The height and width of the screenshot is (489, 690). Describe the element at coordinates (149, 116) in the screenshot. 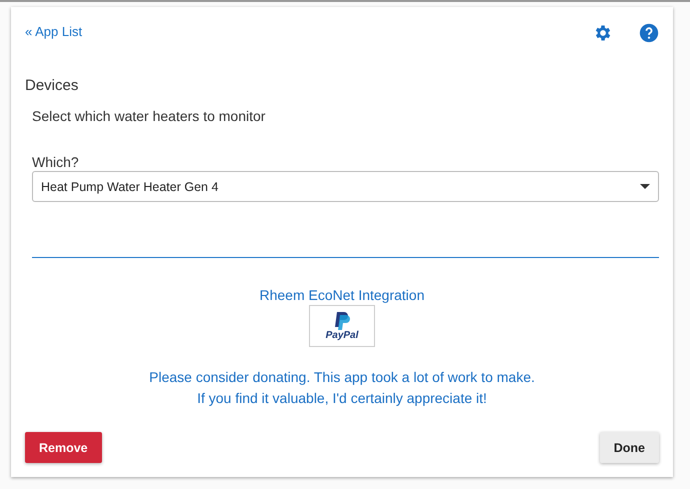

I see `section-description: Select which water heaters to monitor` at that location.